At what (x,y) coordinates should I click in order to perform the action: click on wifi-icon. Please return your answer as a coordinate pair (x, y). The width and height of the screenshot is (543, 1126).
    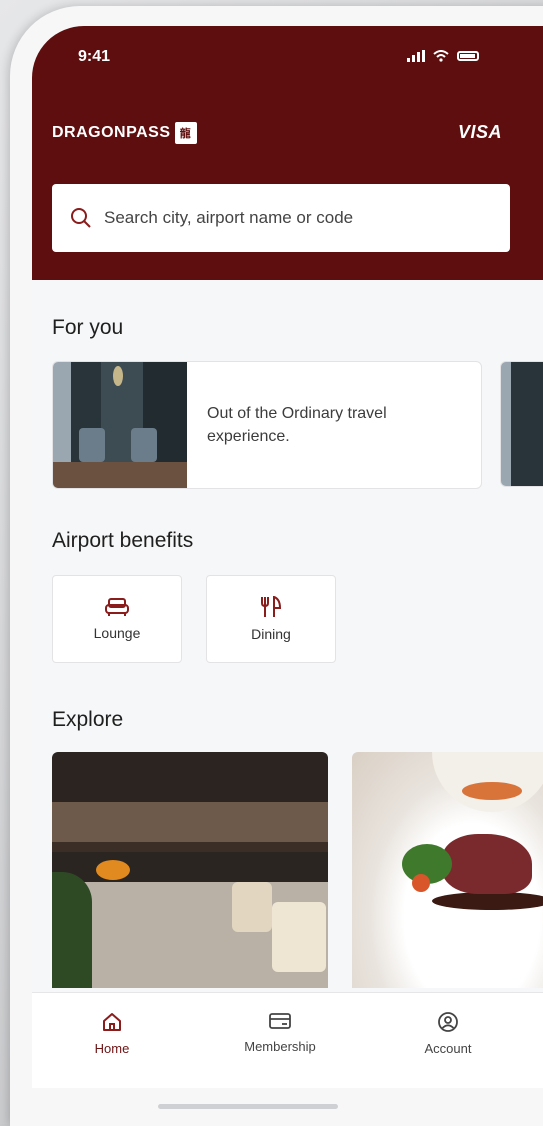
    Looking at the image, I should click on (441, 56).